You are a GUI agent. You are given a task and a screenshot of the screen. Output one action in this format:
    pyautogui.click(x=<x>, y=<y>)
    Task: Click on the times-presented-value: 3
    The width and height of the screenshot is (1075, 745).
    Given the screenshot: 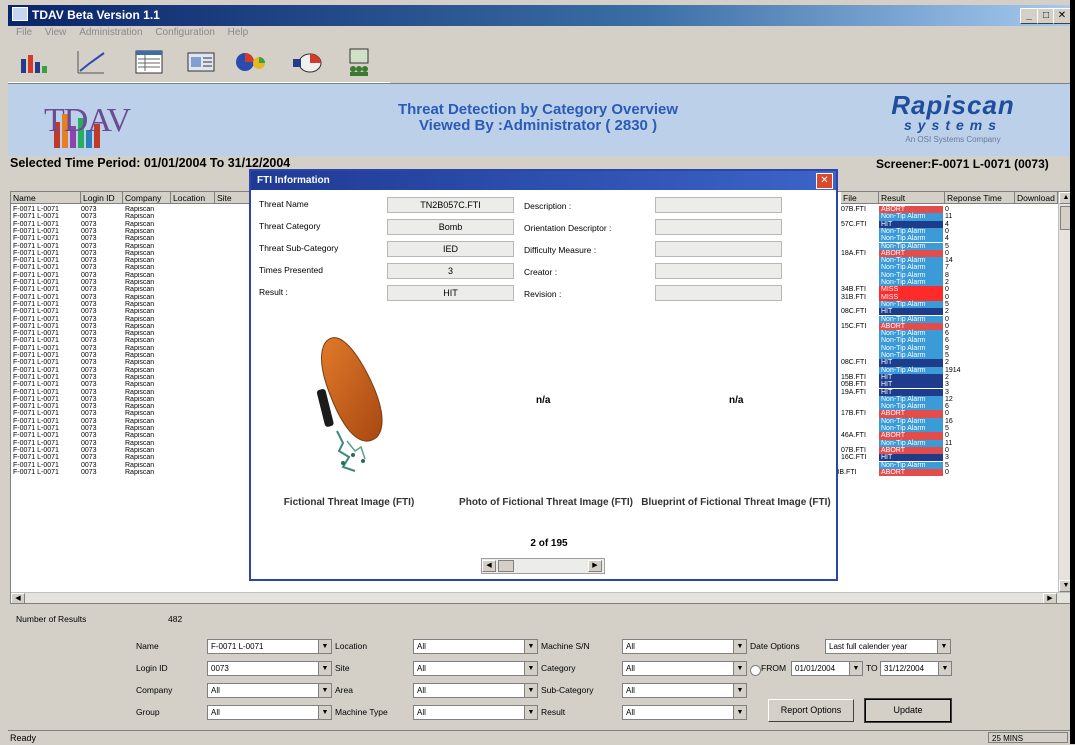 What is the action you would take?
    pyautogui.click(x=450, y=271)
    